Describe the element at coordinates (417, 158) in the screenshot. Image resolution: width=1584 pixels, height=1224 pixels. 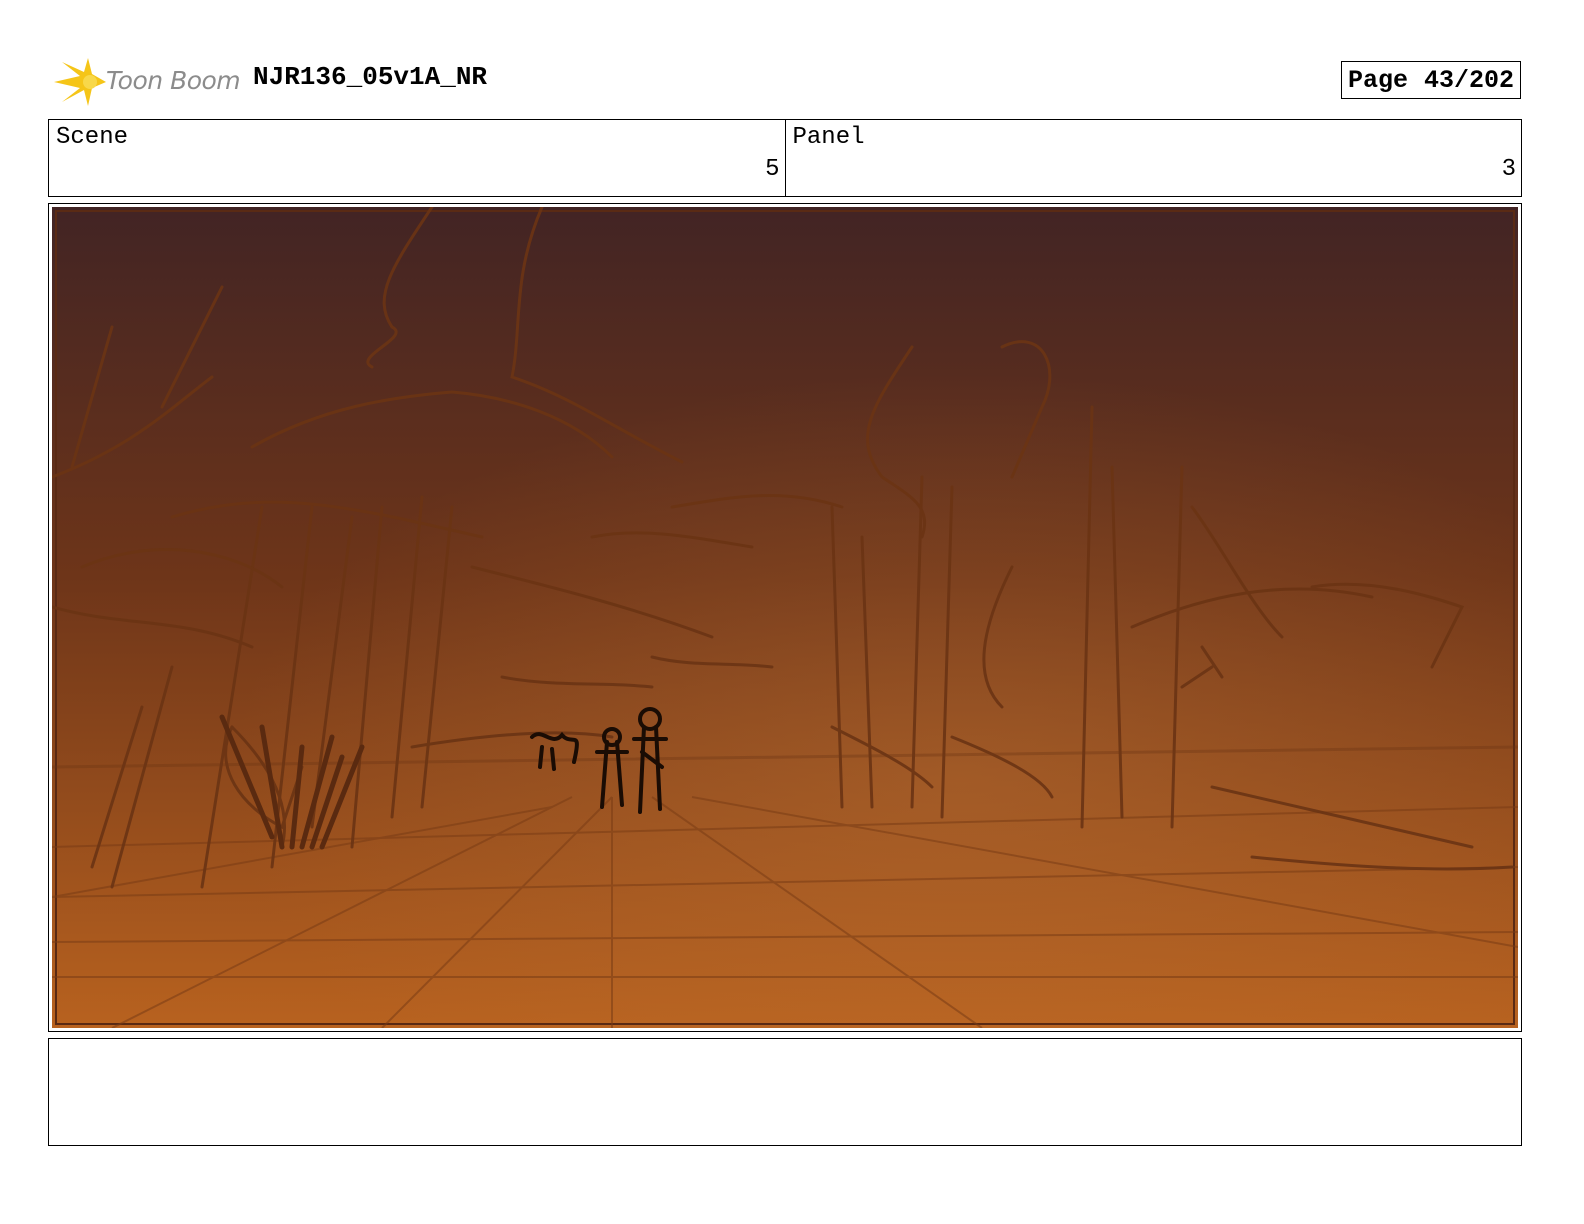
I see `scene-cell: Scene 5` at that location.